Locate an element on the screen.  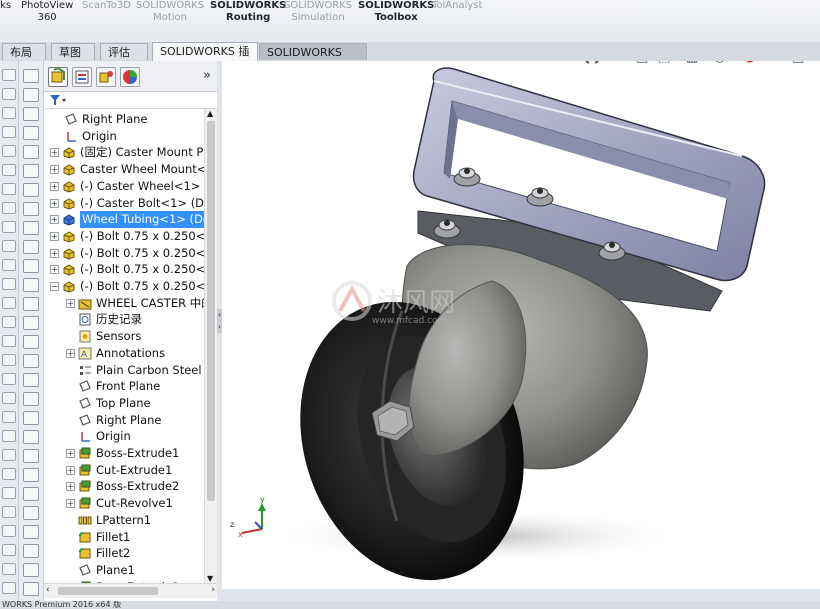
tree-filter is located at coordinates (130, 100).